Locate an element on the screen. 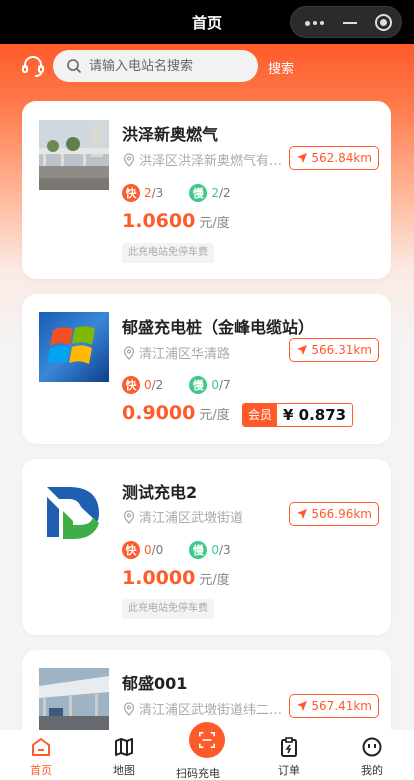  distance-text: 566.96km is located at coordinates (341, 514).